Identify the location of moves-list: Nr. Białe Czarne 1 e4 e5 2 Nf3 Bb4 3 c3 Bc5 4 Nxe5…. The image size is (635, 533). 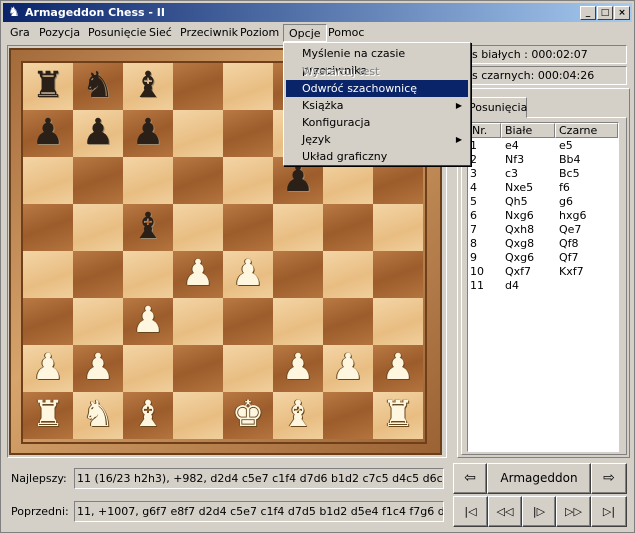
(543, 287).